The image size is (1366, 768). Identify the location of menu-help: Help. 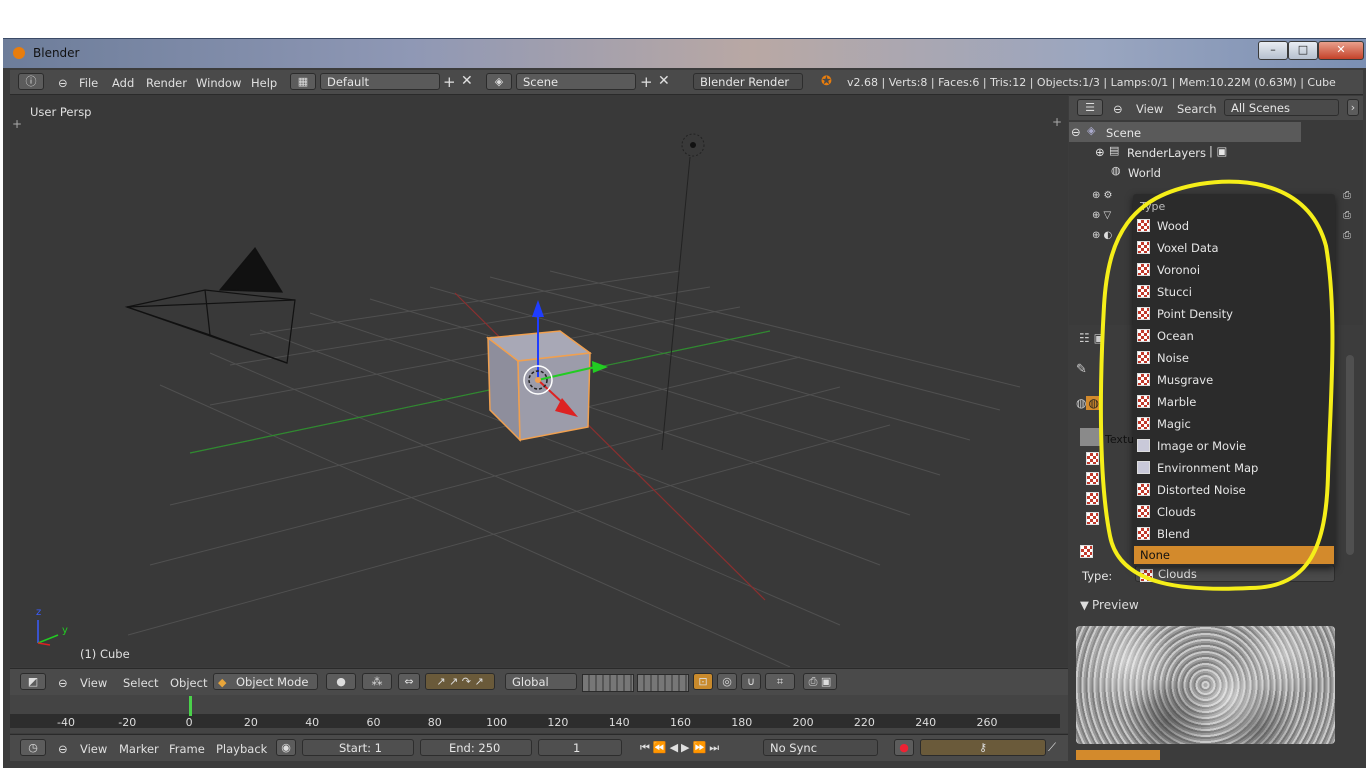
(264, 83).